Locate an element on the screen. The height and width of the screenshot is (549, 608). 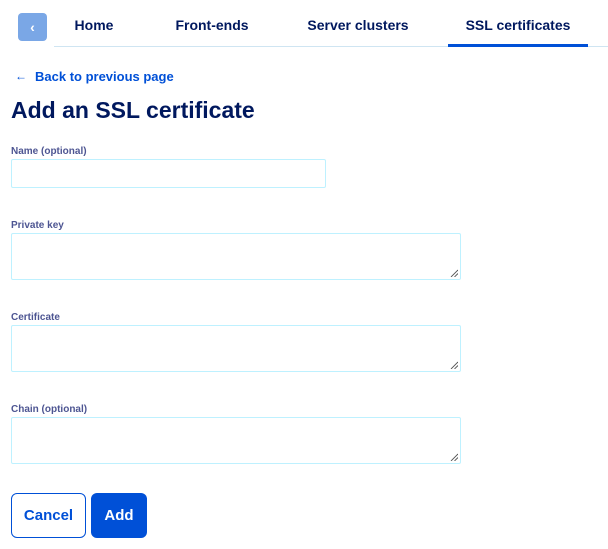
private-key-textarea is located at coordinates (236, 256).